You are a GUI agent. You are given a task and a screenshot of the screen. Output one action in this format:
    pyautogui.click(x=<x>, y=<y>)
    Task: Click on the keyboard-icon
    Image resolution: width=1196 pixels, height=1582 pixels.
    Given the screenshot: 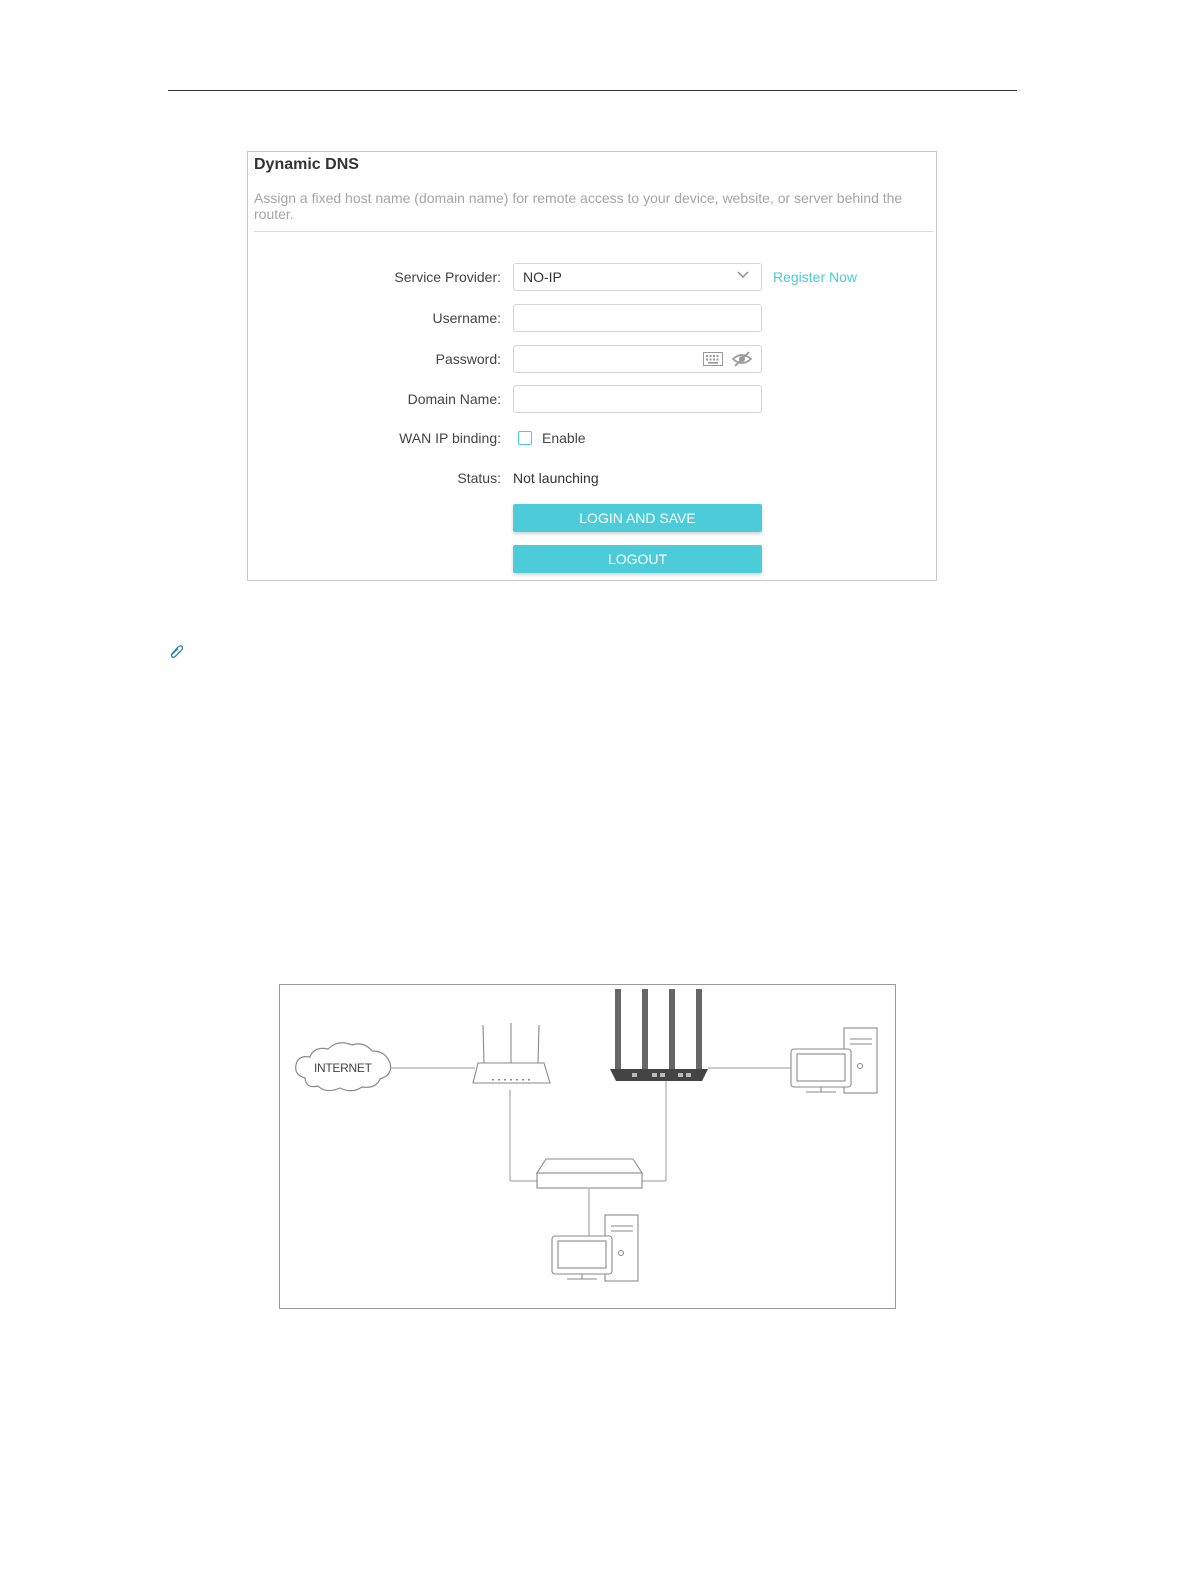 What is the action you would take?
    pyautogui.click(x=713, y=359)
    